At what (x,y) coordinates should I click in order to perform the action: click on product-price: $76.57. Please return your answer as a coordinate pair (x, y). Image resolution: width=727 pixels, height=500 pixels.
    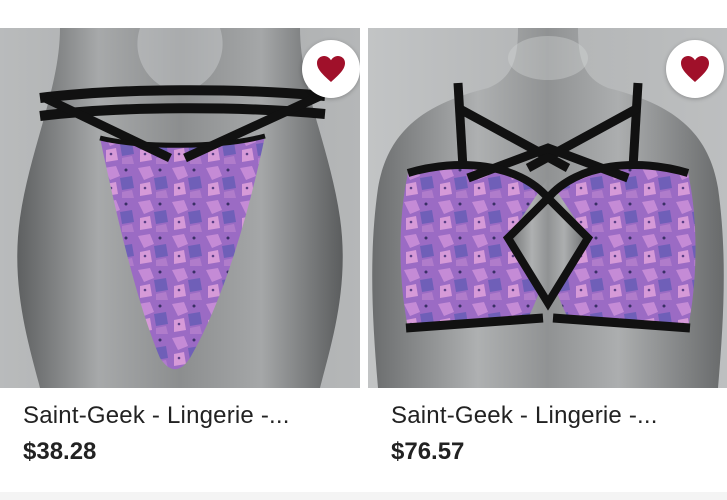
    Looking at the image, I should click on (428, 451).